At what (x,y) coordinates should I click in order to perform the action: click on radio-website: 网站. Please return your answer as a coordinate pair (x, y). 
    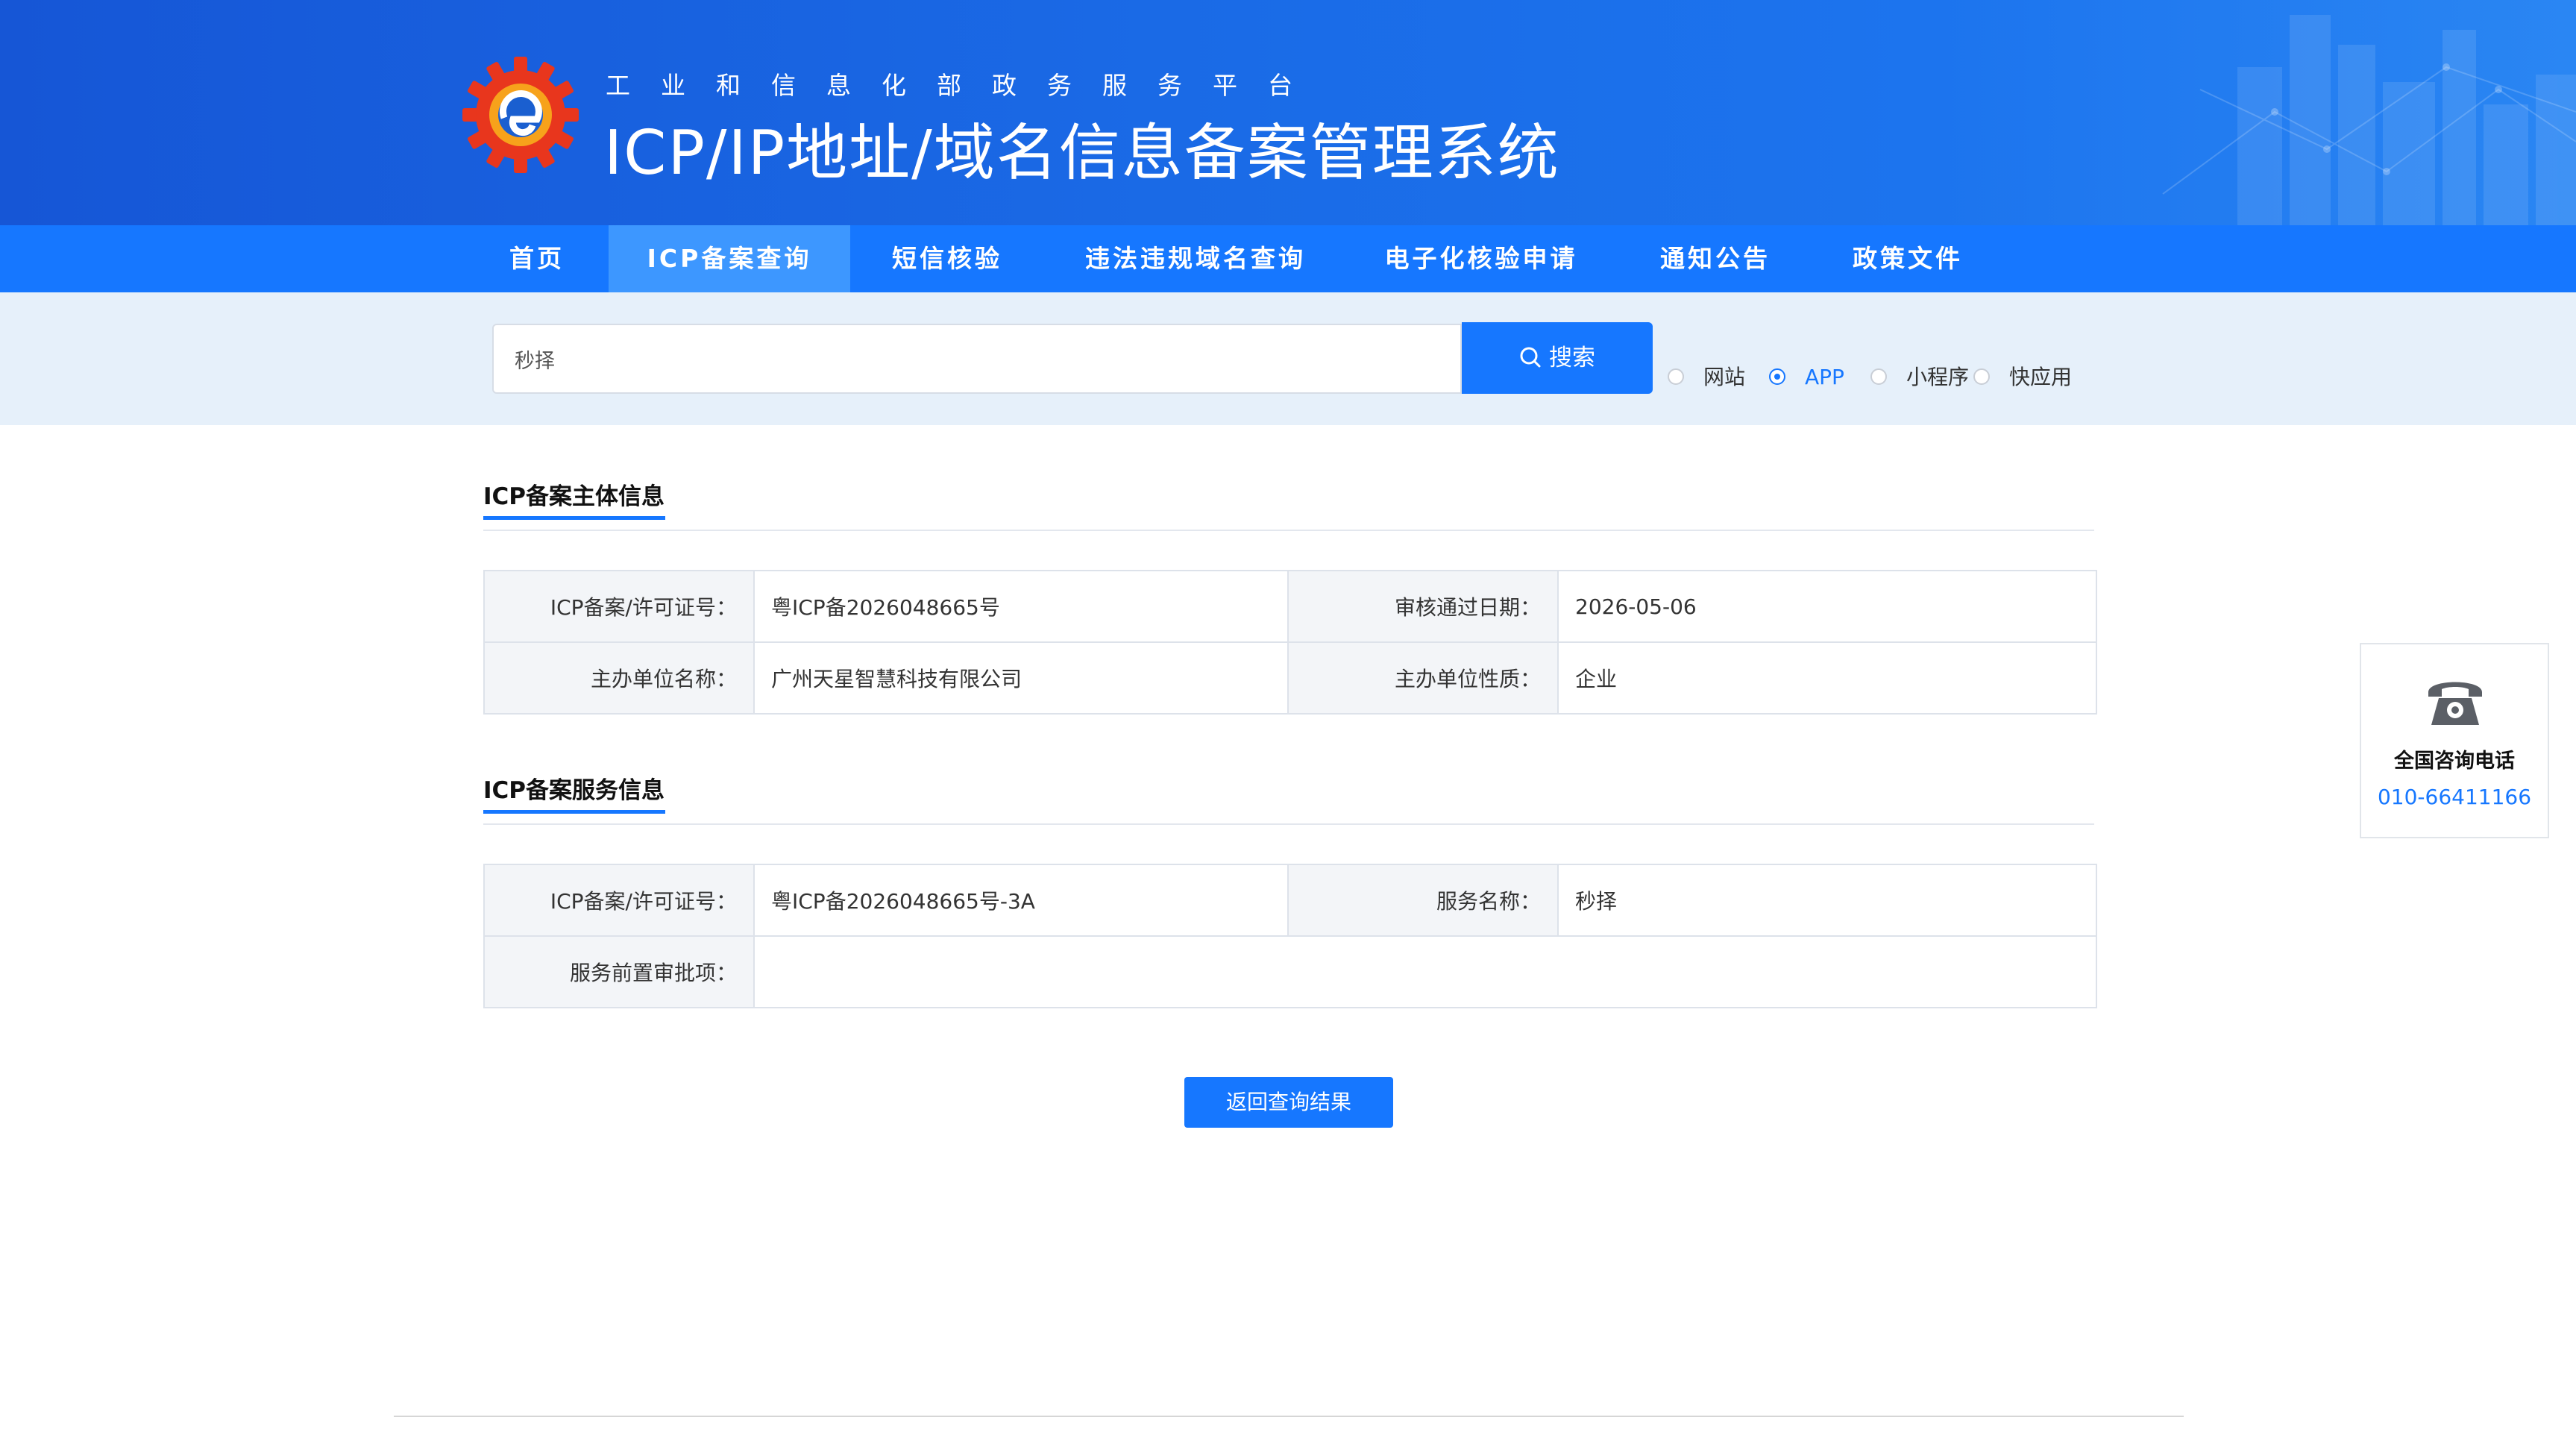
    Looking at the image, I should click on (1706, 377).